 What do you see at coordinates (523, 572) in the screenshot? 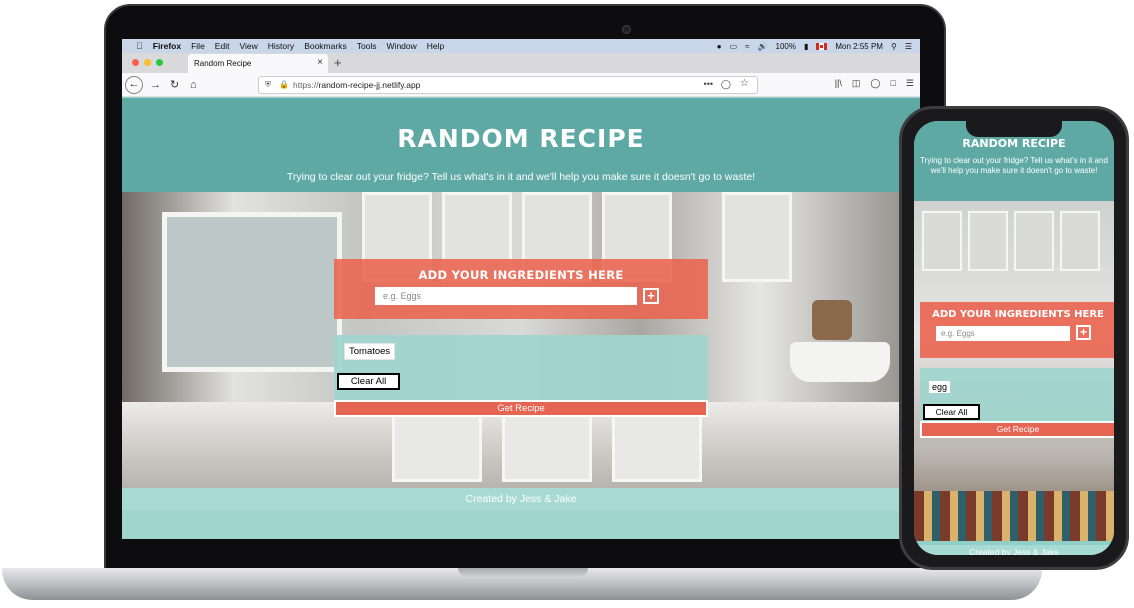
I see `laptop-opening-notch` at bounding box center [523, 572].